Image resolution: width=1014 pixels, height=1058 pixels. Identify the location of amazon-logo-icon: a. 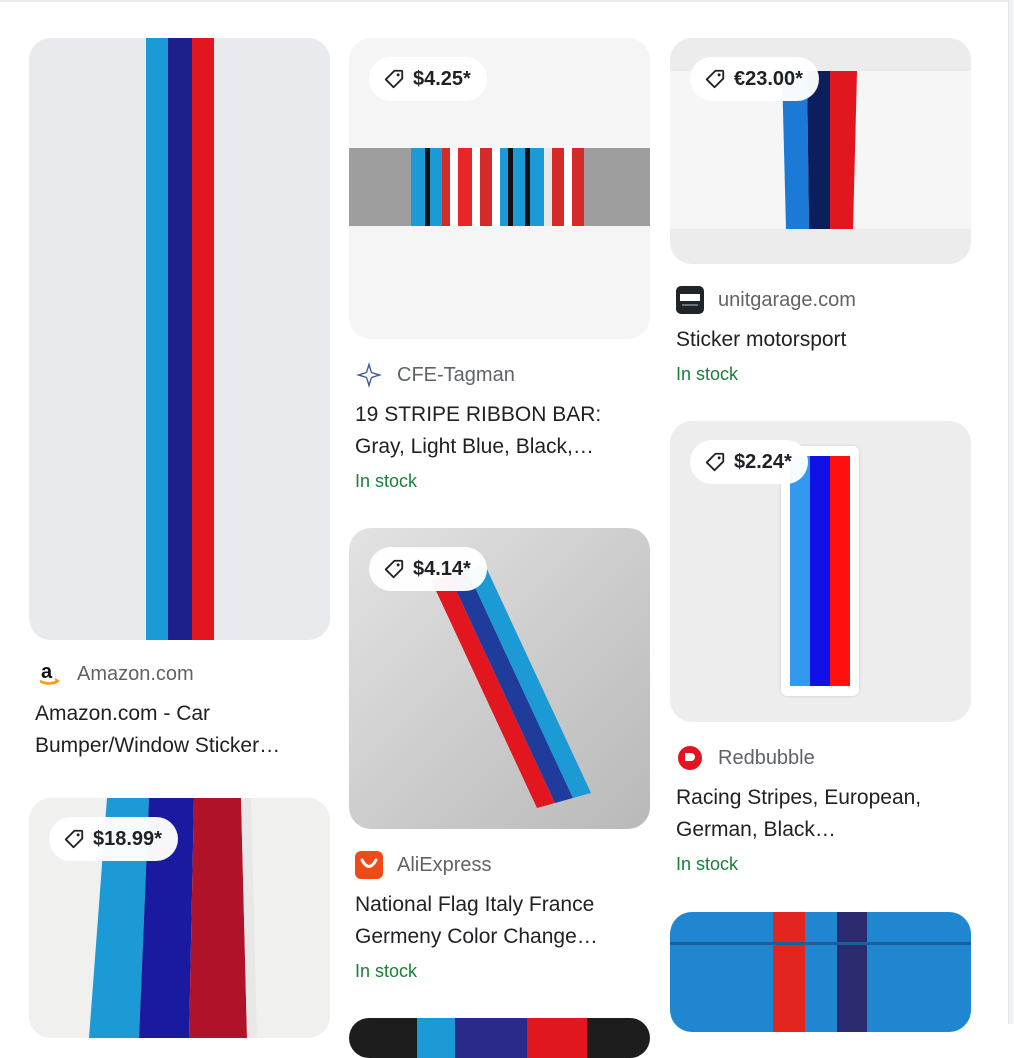
(49, 674).